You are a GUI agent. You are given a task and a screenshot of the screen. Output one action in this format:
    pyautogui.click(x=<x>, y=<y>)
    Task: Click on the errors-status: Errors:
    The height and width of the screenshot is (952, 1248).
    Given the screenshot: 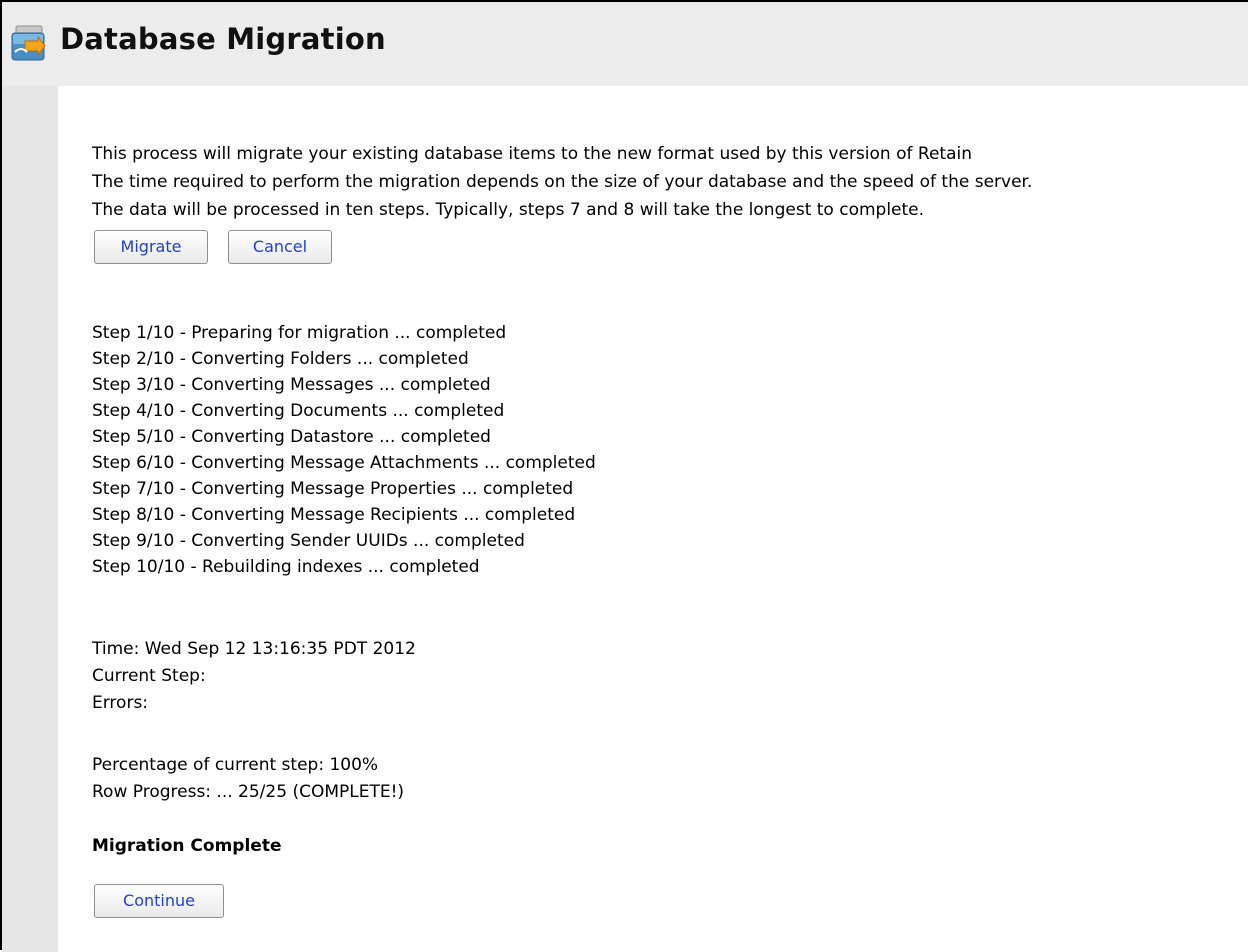 What is the action you would take?
    pyautogui.click(x=120, y=703)
    